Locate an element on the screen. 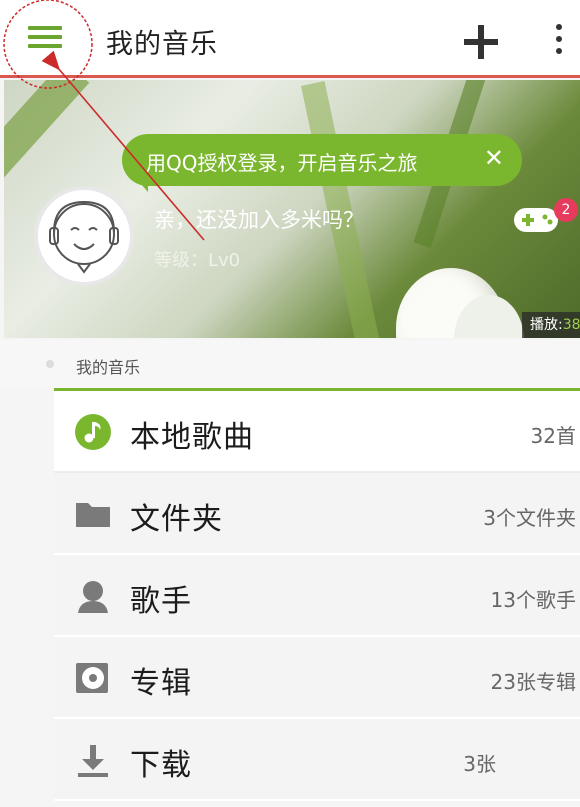 The height and width of the screenshot is (807, 580). top-app-bar: 我的音乐 is located at coordinates (290, 39).